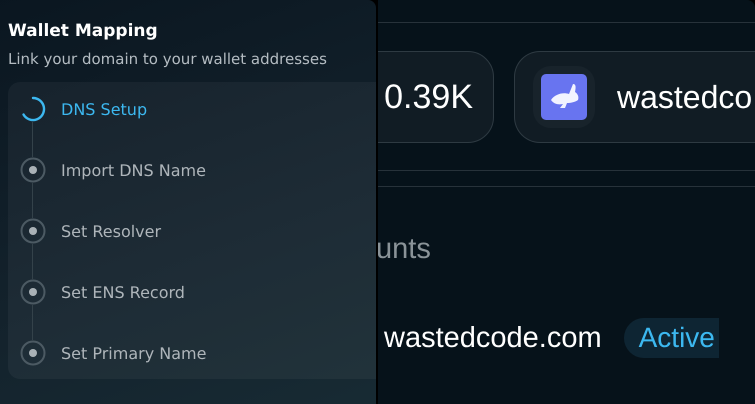  I want to click on status-badge: Active, so click(671, 338).